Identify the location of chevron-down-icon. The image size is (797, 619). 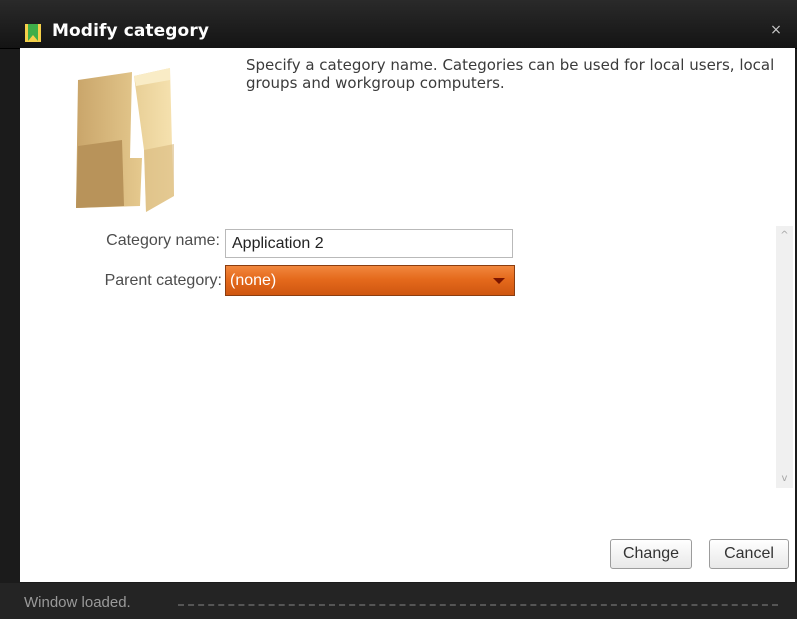
(499, 281).